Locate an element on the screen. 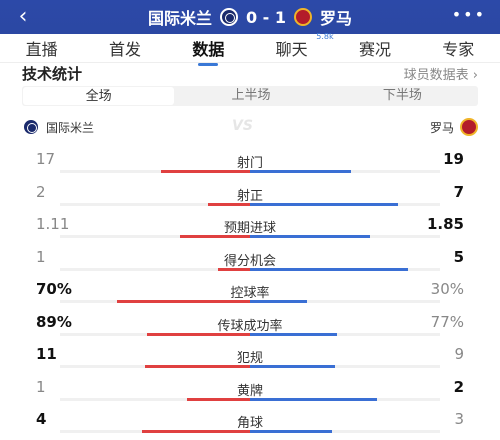  match-tabs: 直播 首发 数据 聊天 5.8k 赛况 专家 is located at coordinates (250, 49).